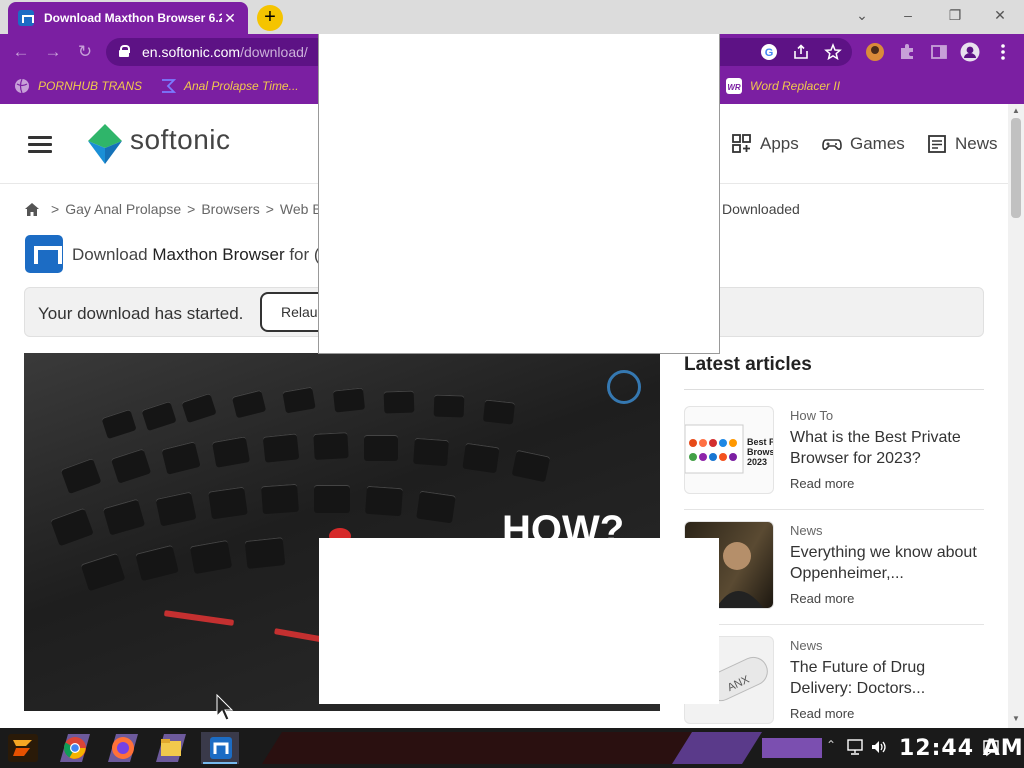 The height and width of the screenshot is (768, 1024). I want to click on svg-text: Best P, so click(760, 442).